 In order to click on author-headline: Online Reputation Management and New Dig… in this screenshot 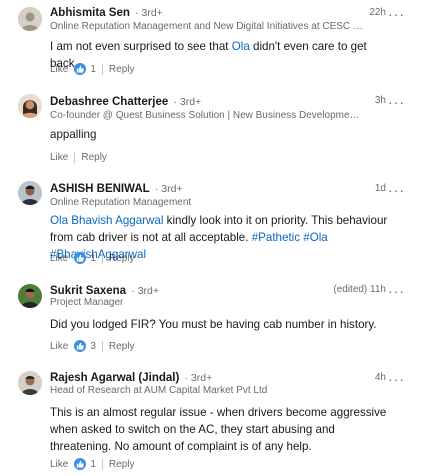, I will do `click(207, 26)`.